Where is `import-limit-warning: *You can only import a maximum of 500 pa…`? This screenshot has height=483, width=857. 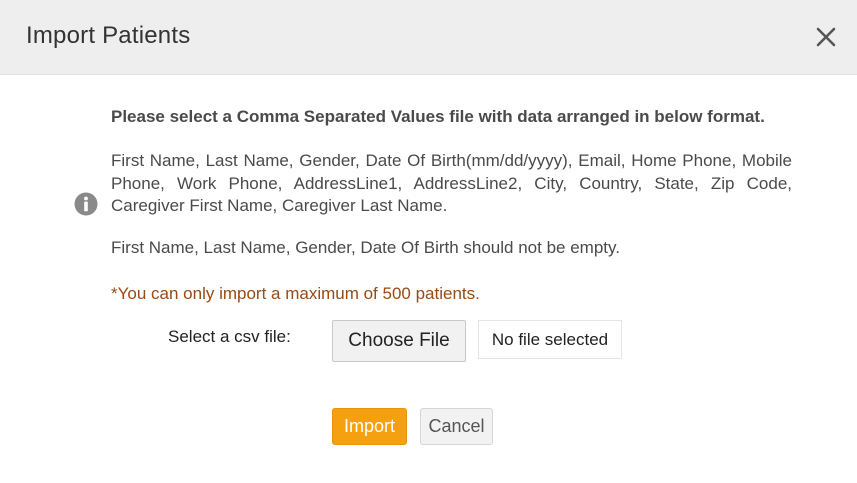 import-limit-warning: *You can only import a maximum of 500 pa… is located at coordinates (295, 293).